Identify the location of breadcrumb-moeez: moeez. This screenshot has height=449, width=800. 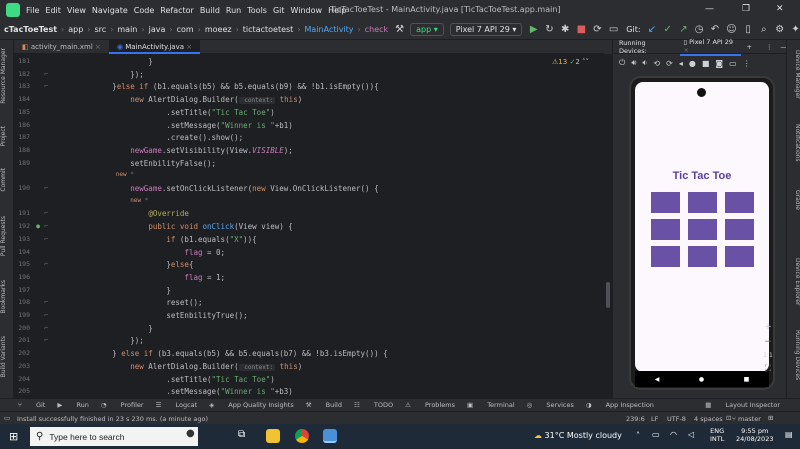
(218, 29).